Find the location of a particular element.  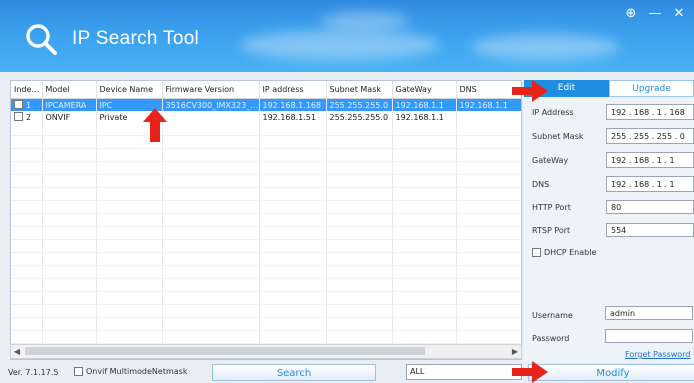

row-index-cell: 2 is located at coordinates (27, 117).